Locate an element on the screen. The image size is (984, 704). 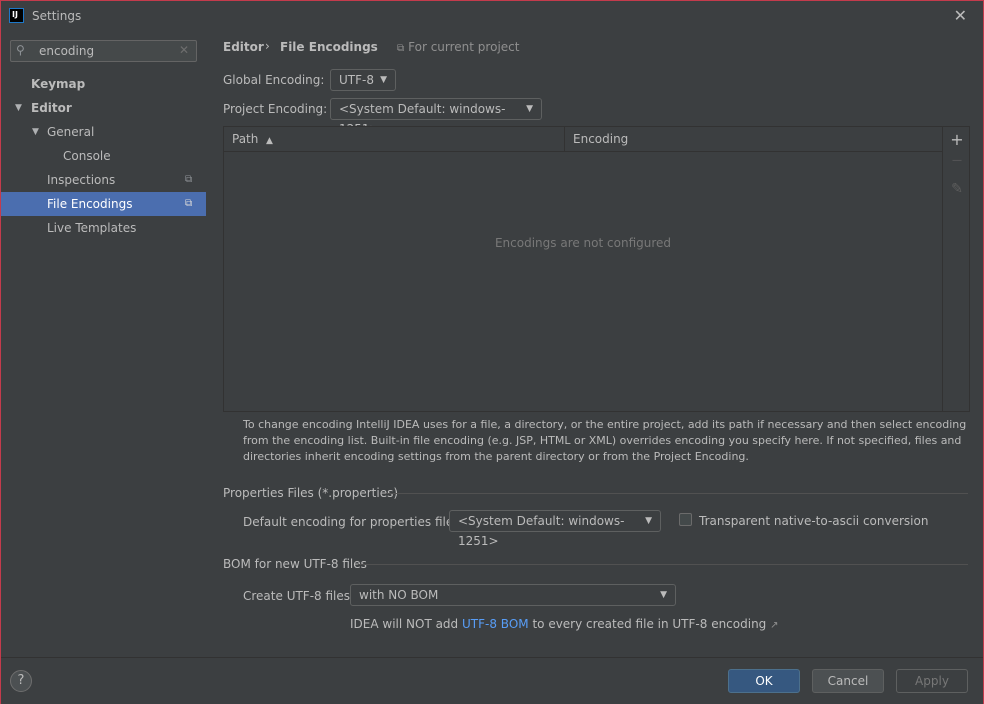
sidebar-item-label: General is located at coordinates (71, 132).